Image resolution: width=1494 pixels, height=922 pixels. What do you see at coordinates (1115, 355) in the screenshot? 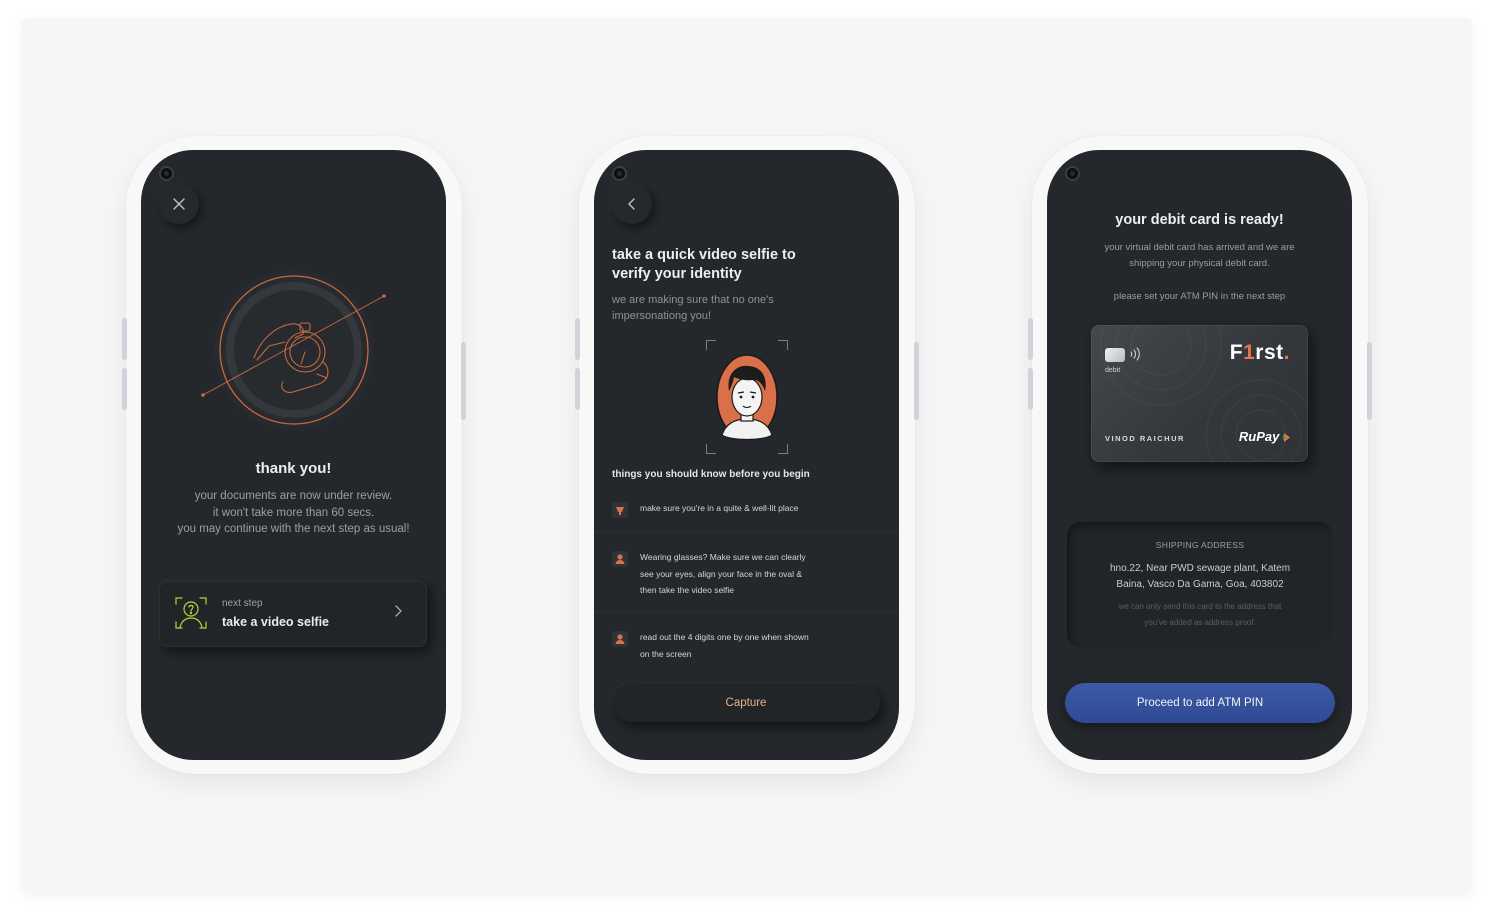
I see `card-chip-icon` at bounding box center [1115, 355].